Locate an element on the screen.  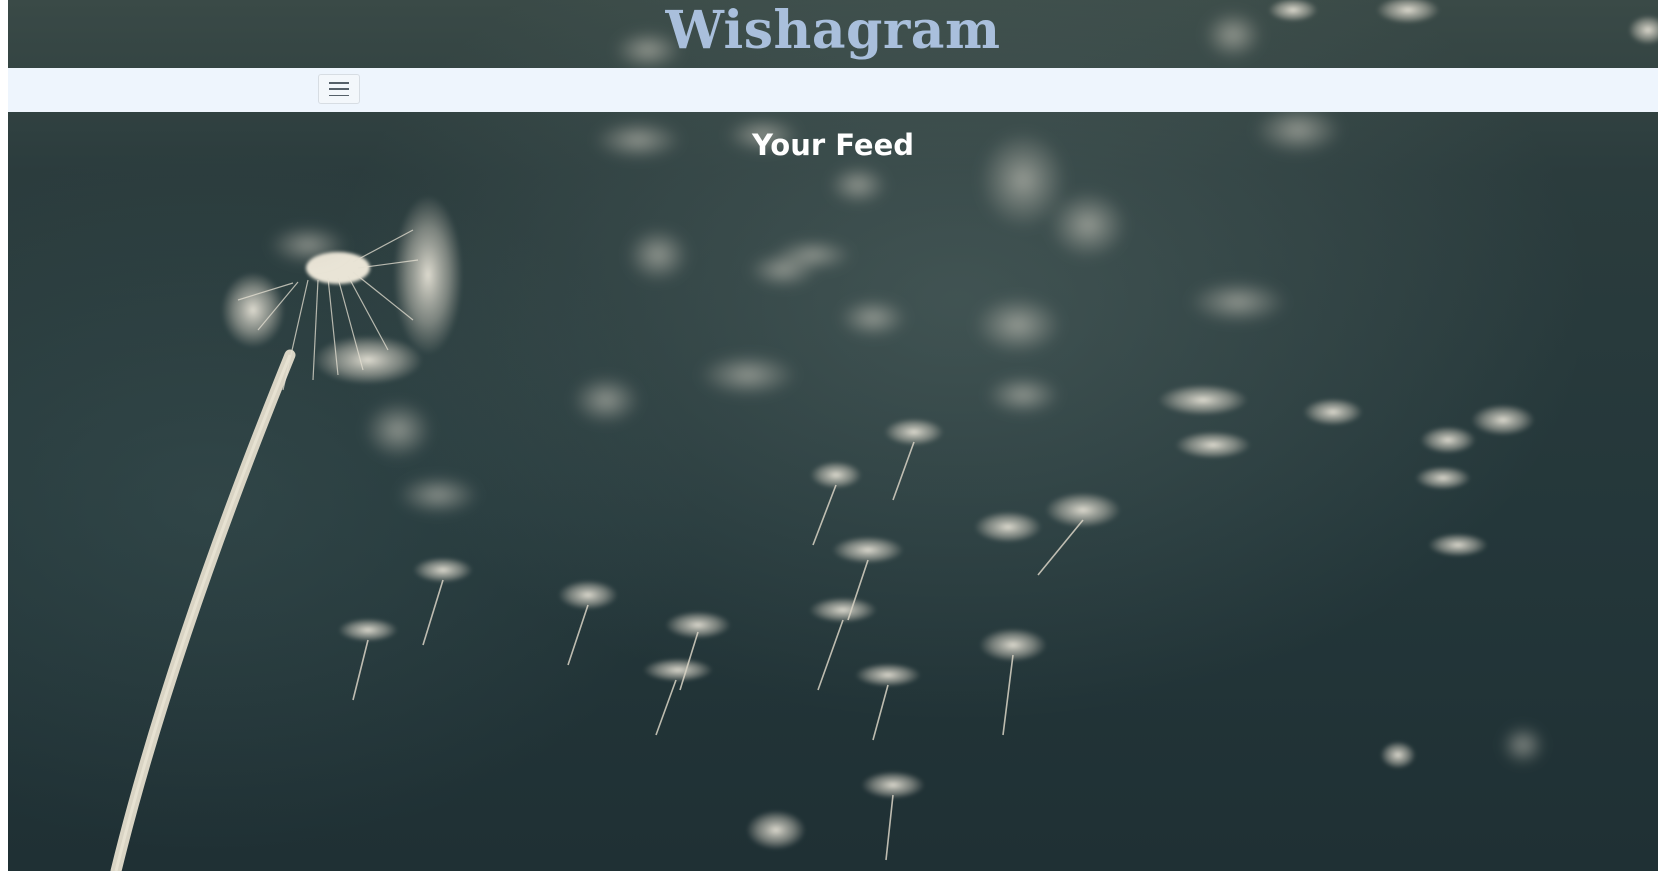
navbar-toggler-button is located at coordinates (339, 89).